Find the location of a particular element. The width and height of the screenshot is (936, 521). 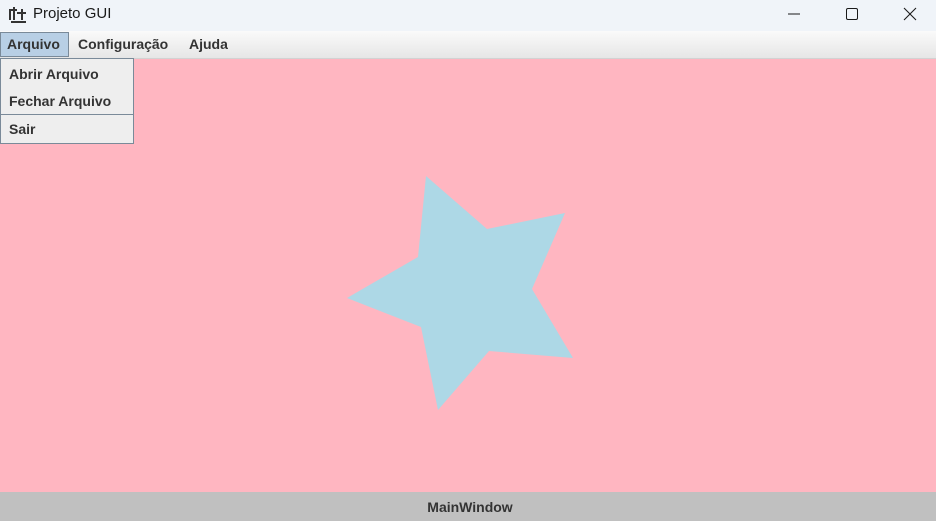

canvas-star is located at coordinates (460, 293).